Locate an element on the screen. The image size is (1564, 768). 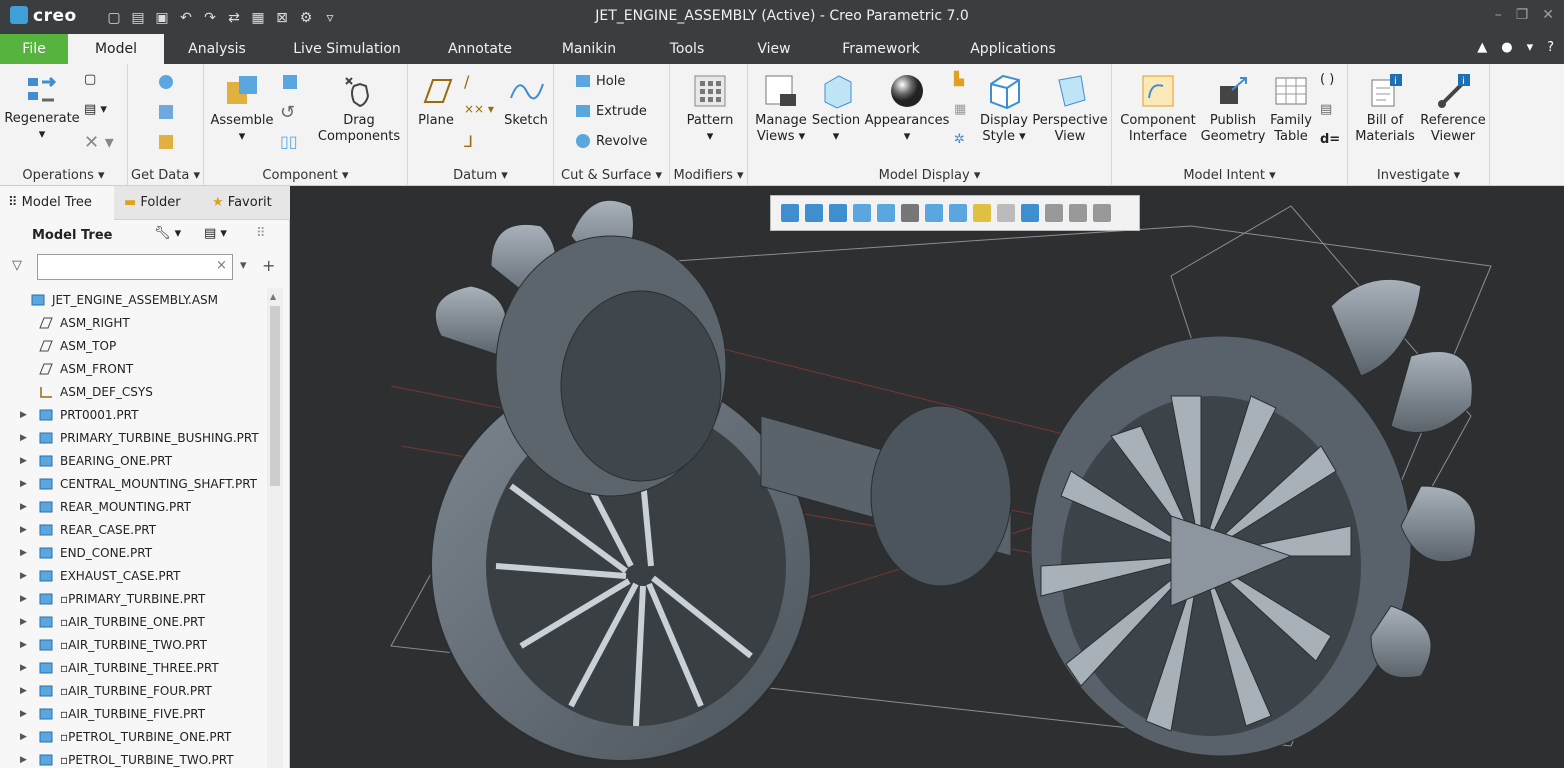
model-intent-group-label: Model Intent ▾ is located at coordinates (1229, 175).